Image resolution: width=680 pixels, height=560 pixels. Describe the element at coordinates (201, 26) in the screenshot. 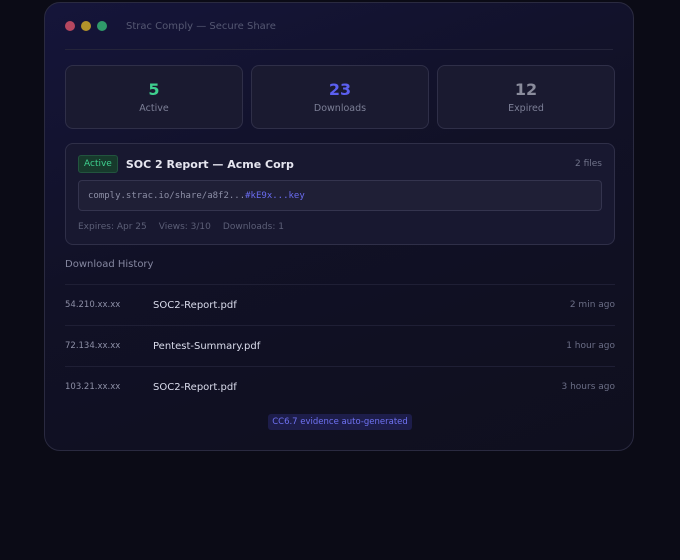

I see `window-title: Strac Comply — Secure Share` at that location.